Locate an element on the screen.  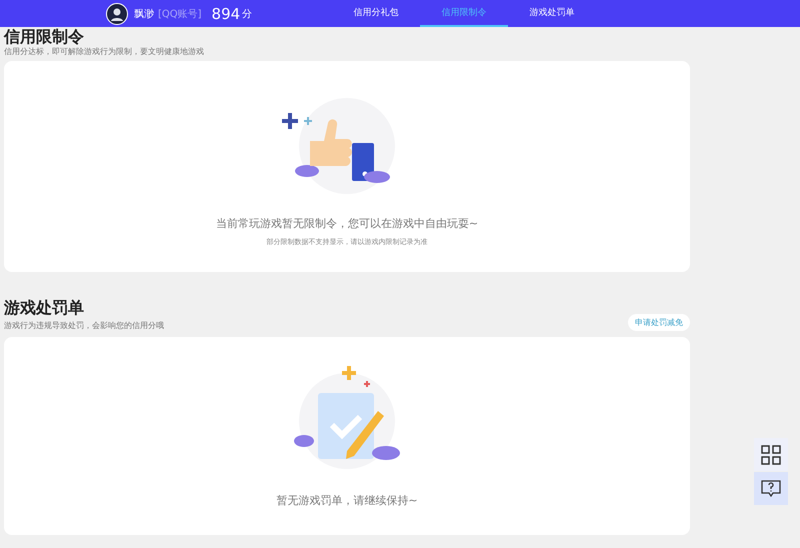
user-name: 飘渺 is located at coordinates (144, 14).